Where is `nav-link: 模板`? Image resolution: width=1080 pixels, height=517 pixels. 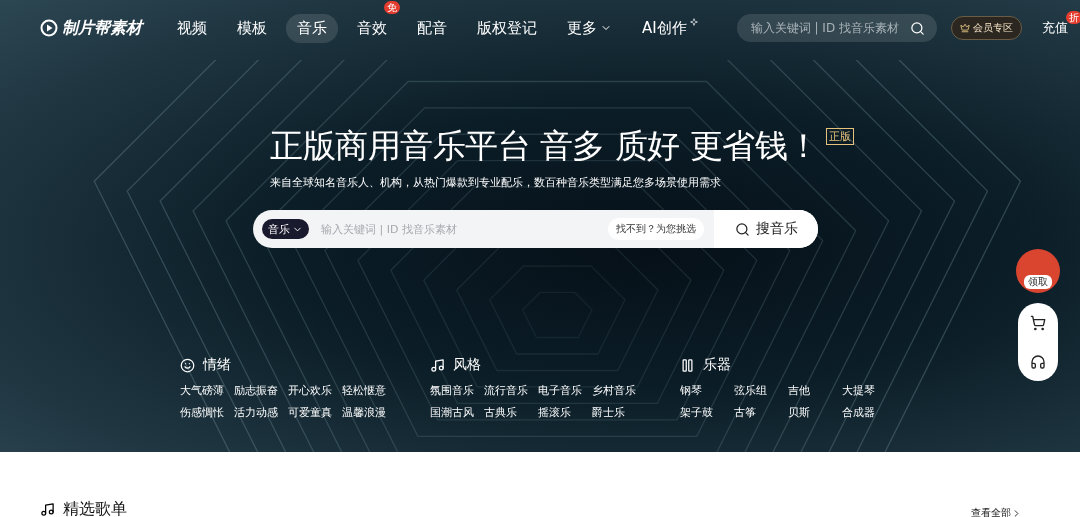
nav-link: 模板 is located at coordinates (252, 28).